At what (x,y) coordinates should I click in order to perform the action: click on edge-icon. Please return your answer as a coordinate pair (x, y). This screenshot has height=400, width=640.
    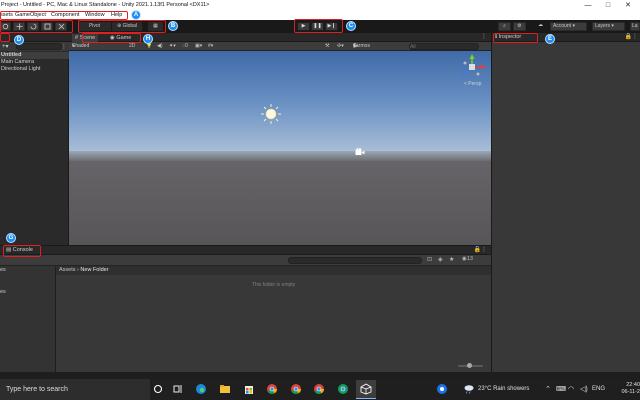
    Looking at the image, I should click on (201, 389).